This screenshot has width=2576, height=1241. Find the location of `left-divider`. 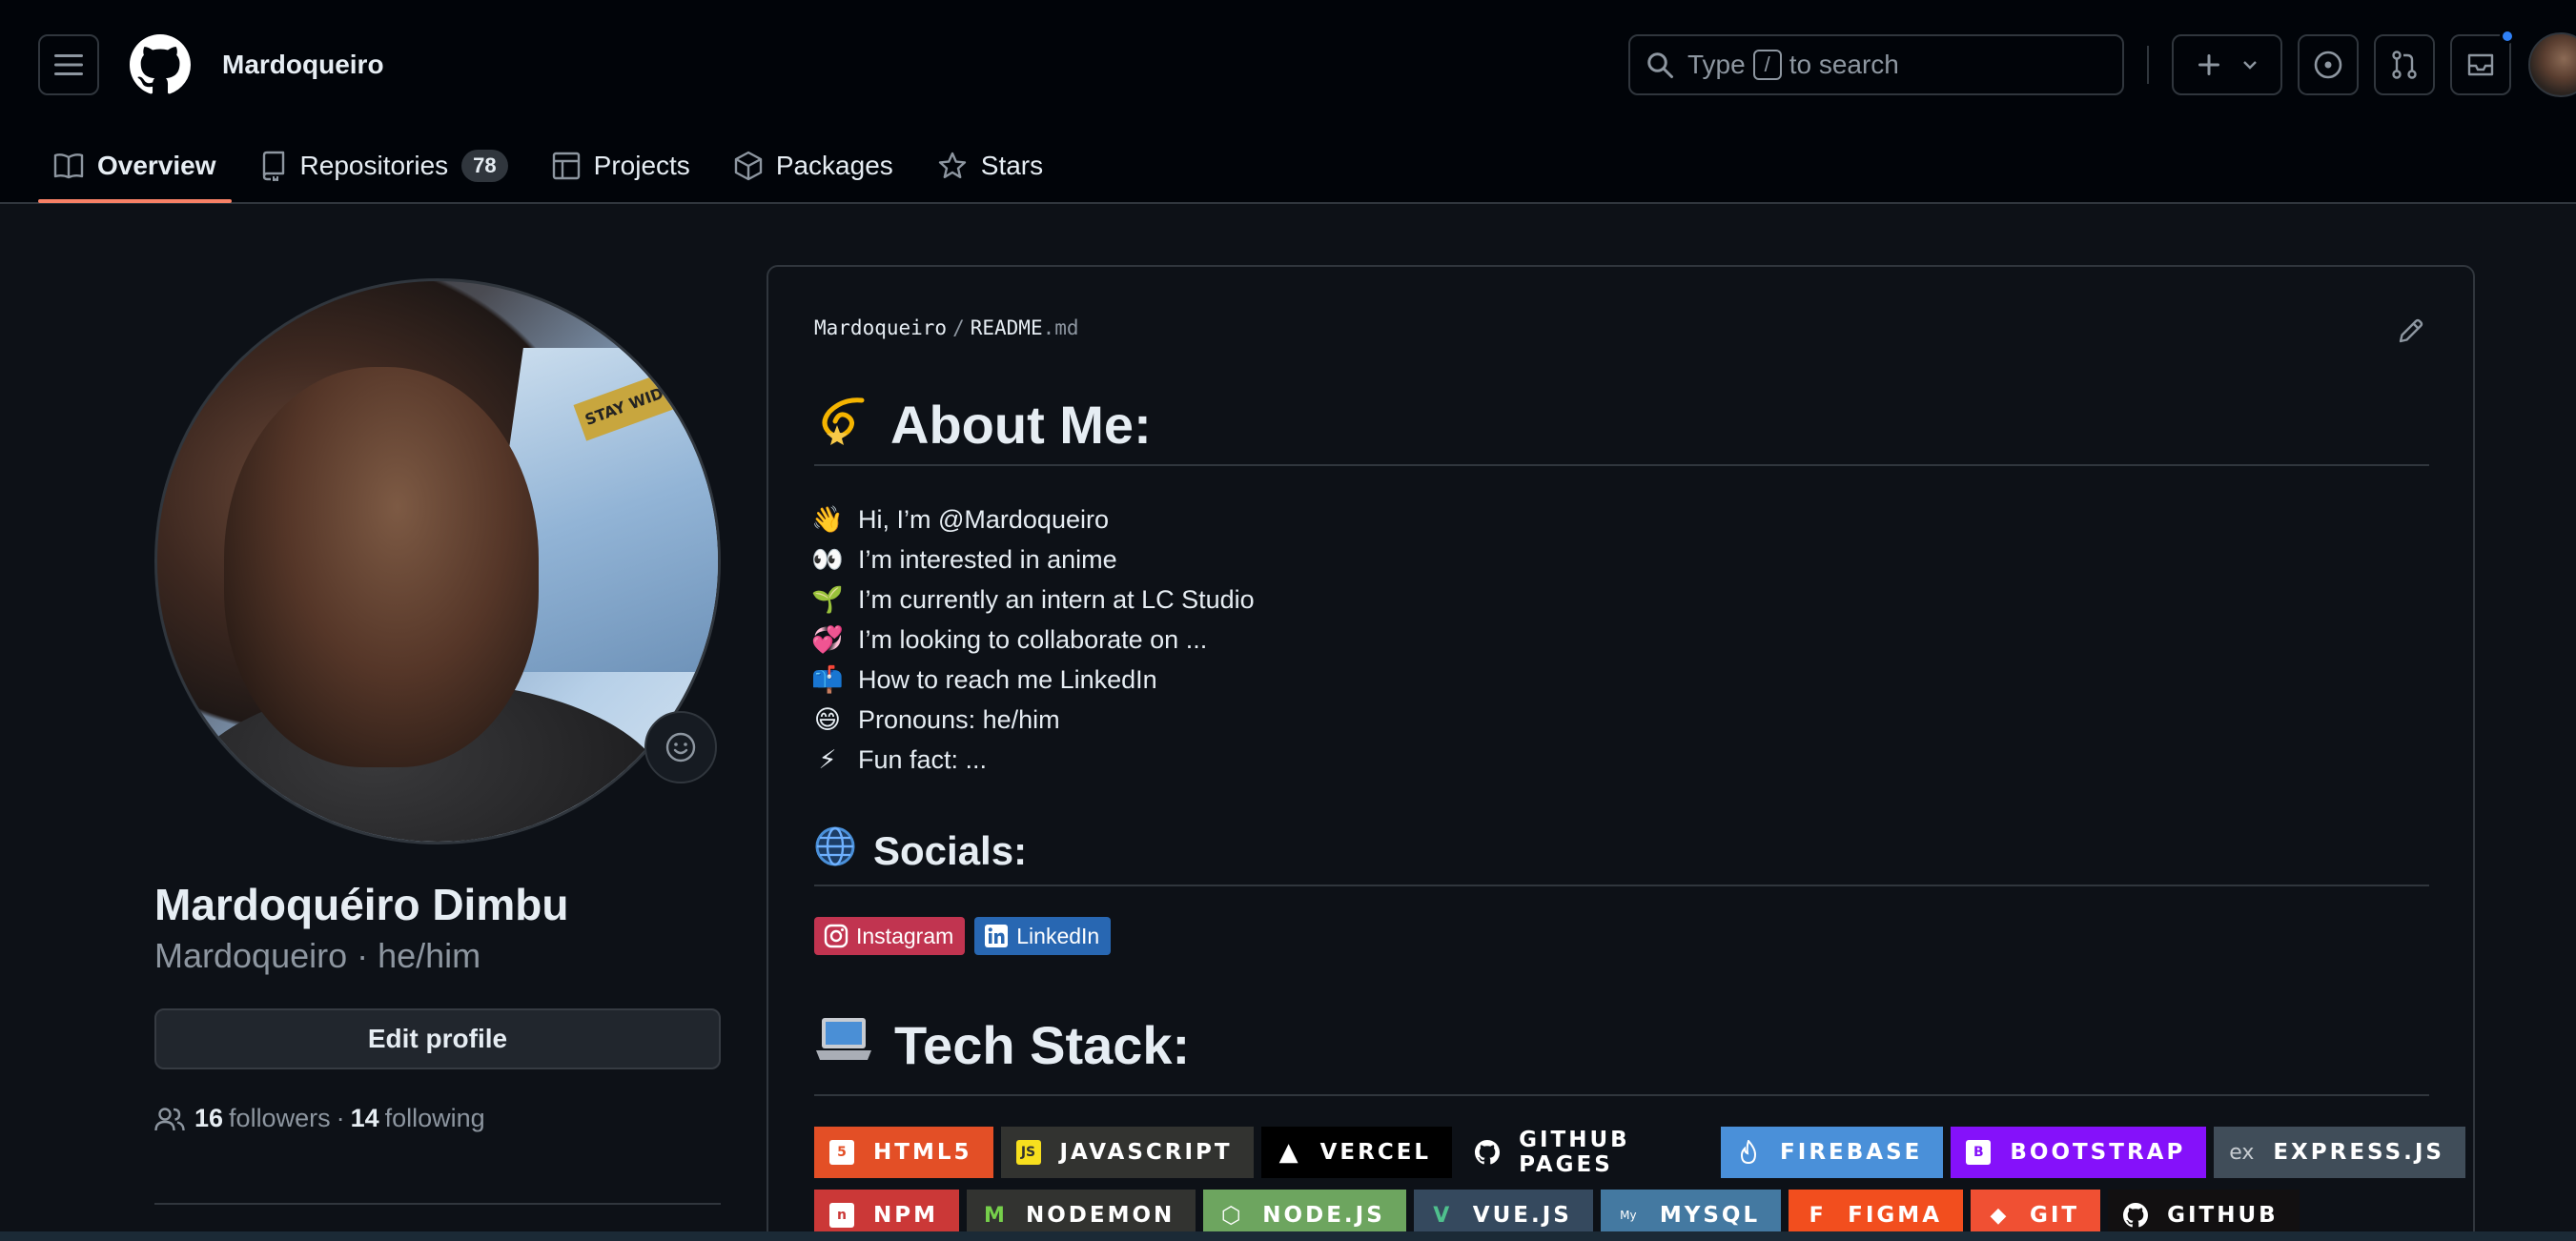

left-divider is located at coordinates (437, 1204).